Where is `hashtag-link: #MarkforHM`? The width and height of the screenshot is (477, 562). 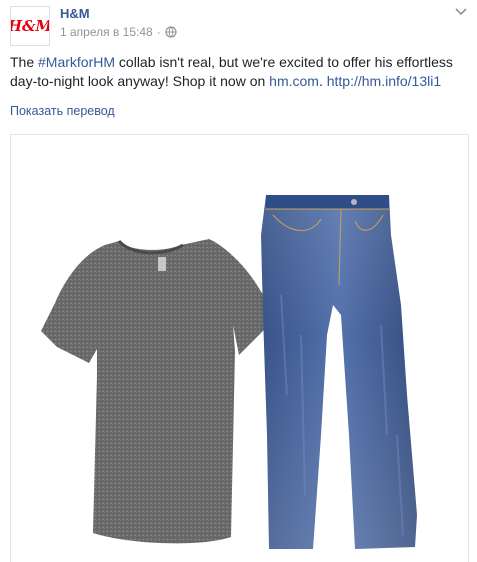 hashtag-link: #MarkforHM is located at coordinates (76, 62).